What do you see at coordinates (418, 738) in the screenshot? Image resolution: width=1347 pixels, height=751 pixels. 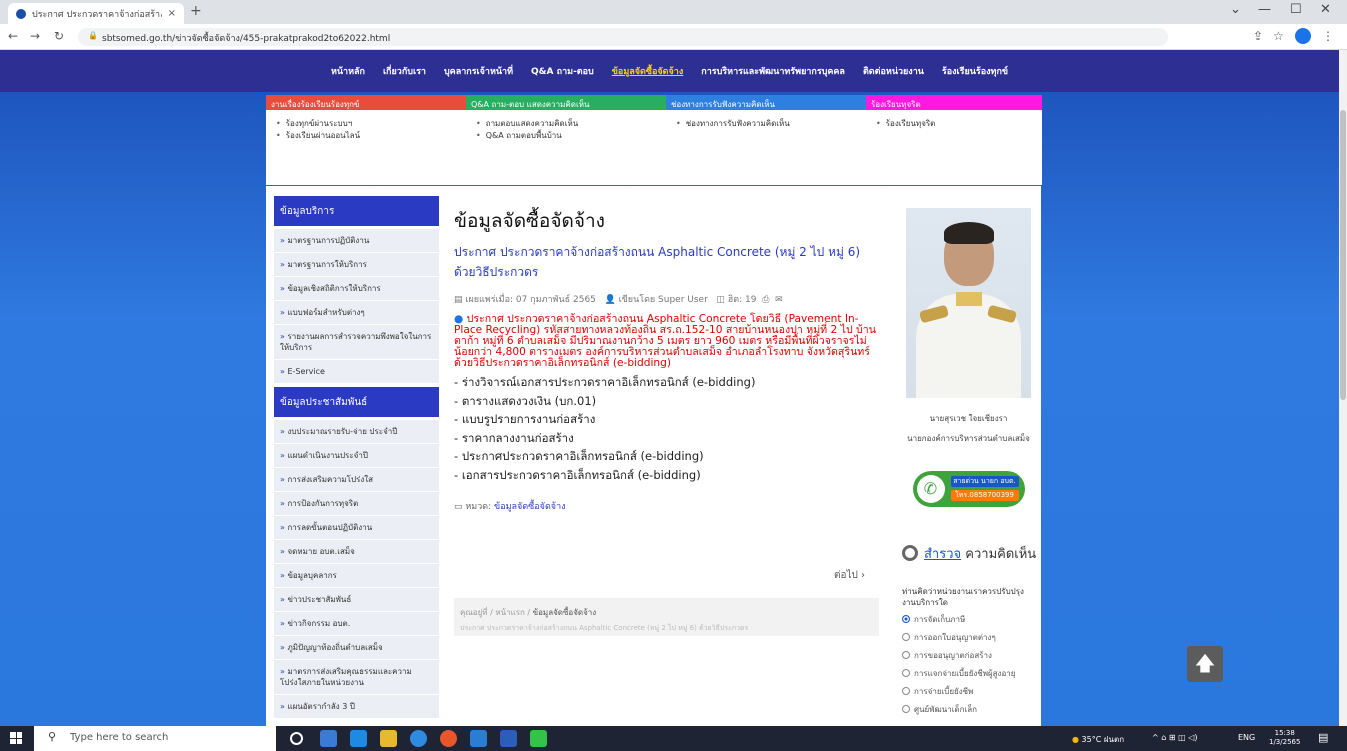 I see `edge-browser-icon` at bounding box center [418, 738].